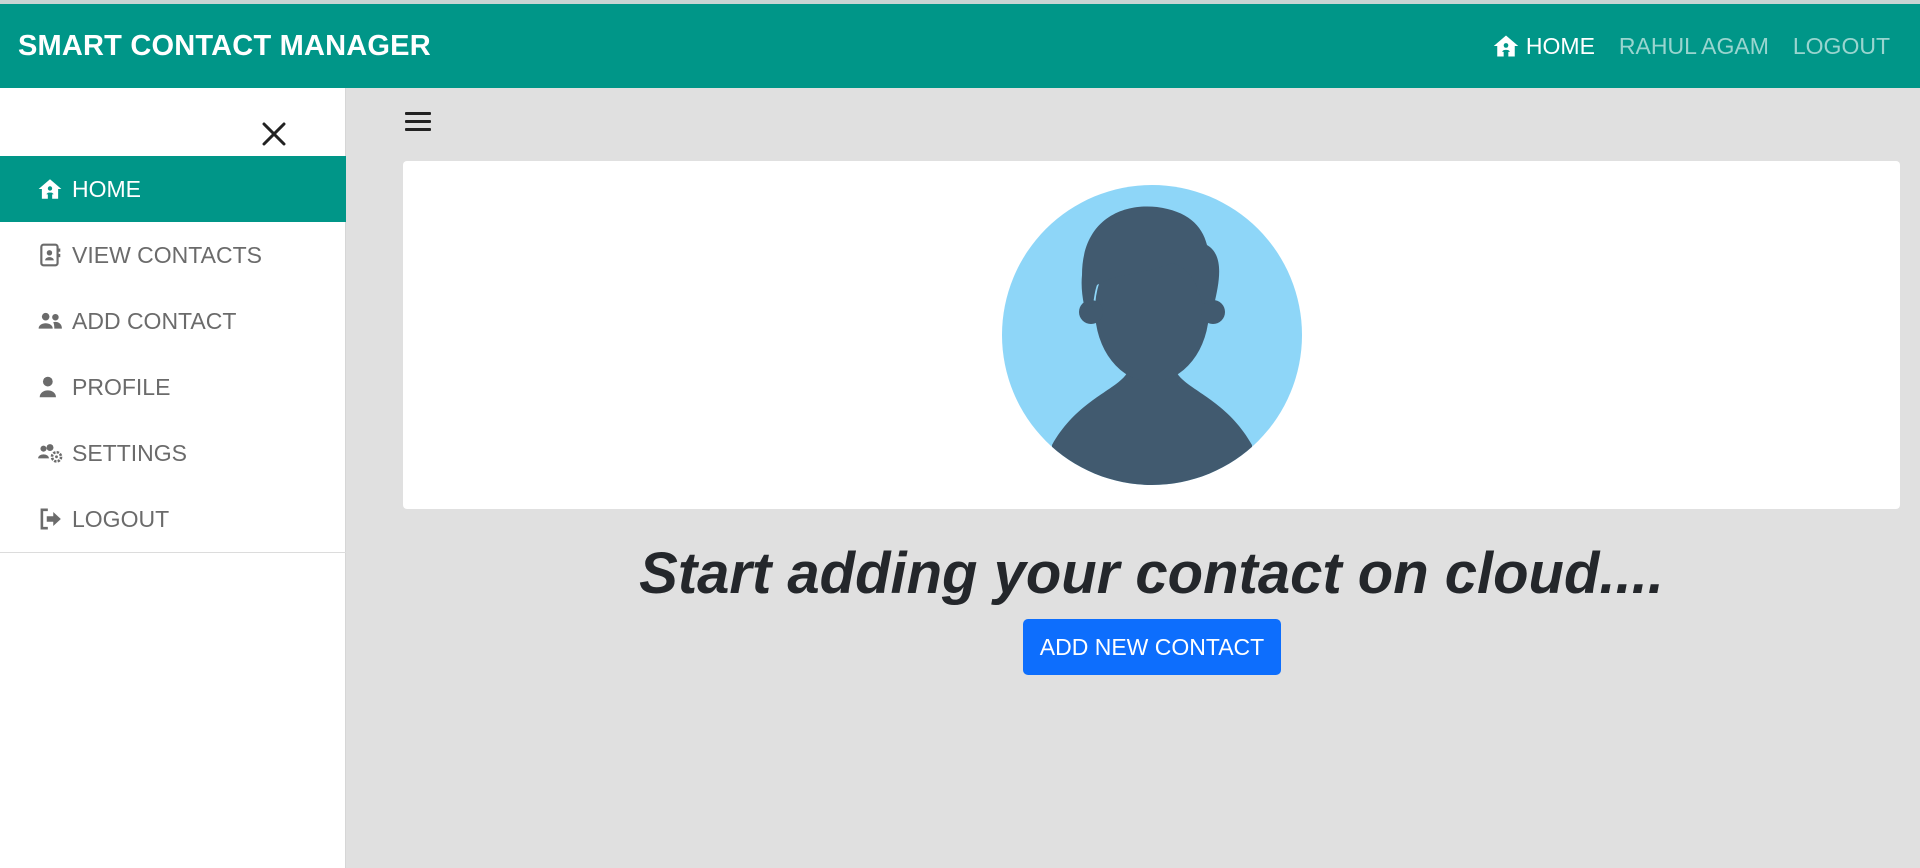 The image size is (1920, 868). I want to click on sidebar-item-logout: LOGOUT, so click(173, 519).